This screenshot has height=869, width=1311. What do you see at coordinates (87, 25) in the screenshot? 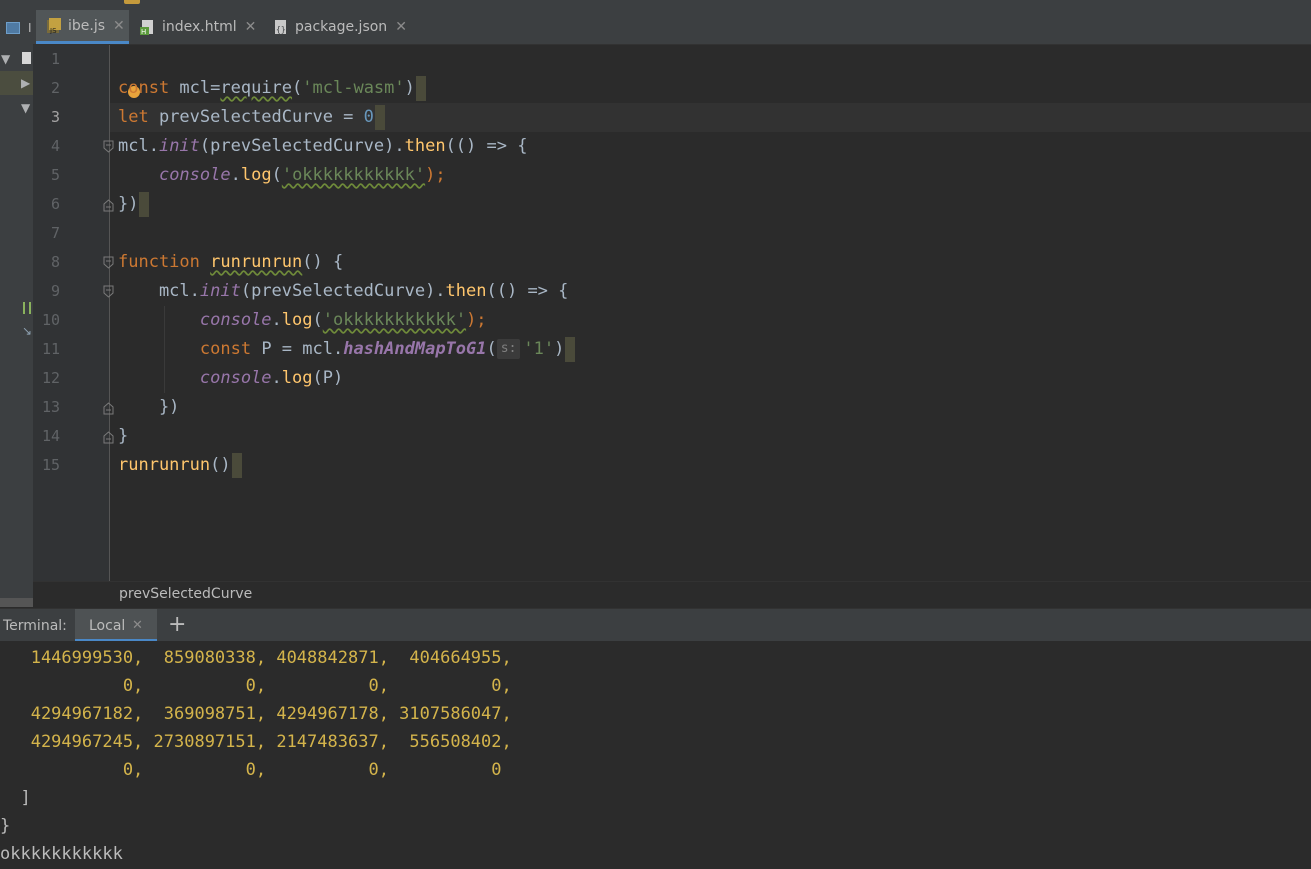
I see `tab-label: ibe.js` at bounding box center [87, 25].